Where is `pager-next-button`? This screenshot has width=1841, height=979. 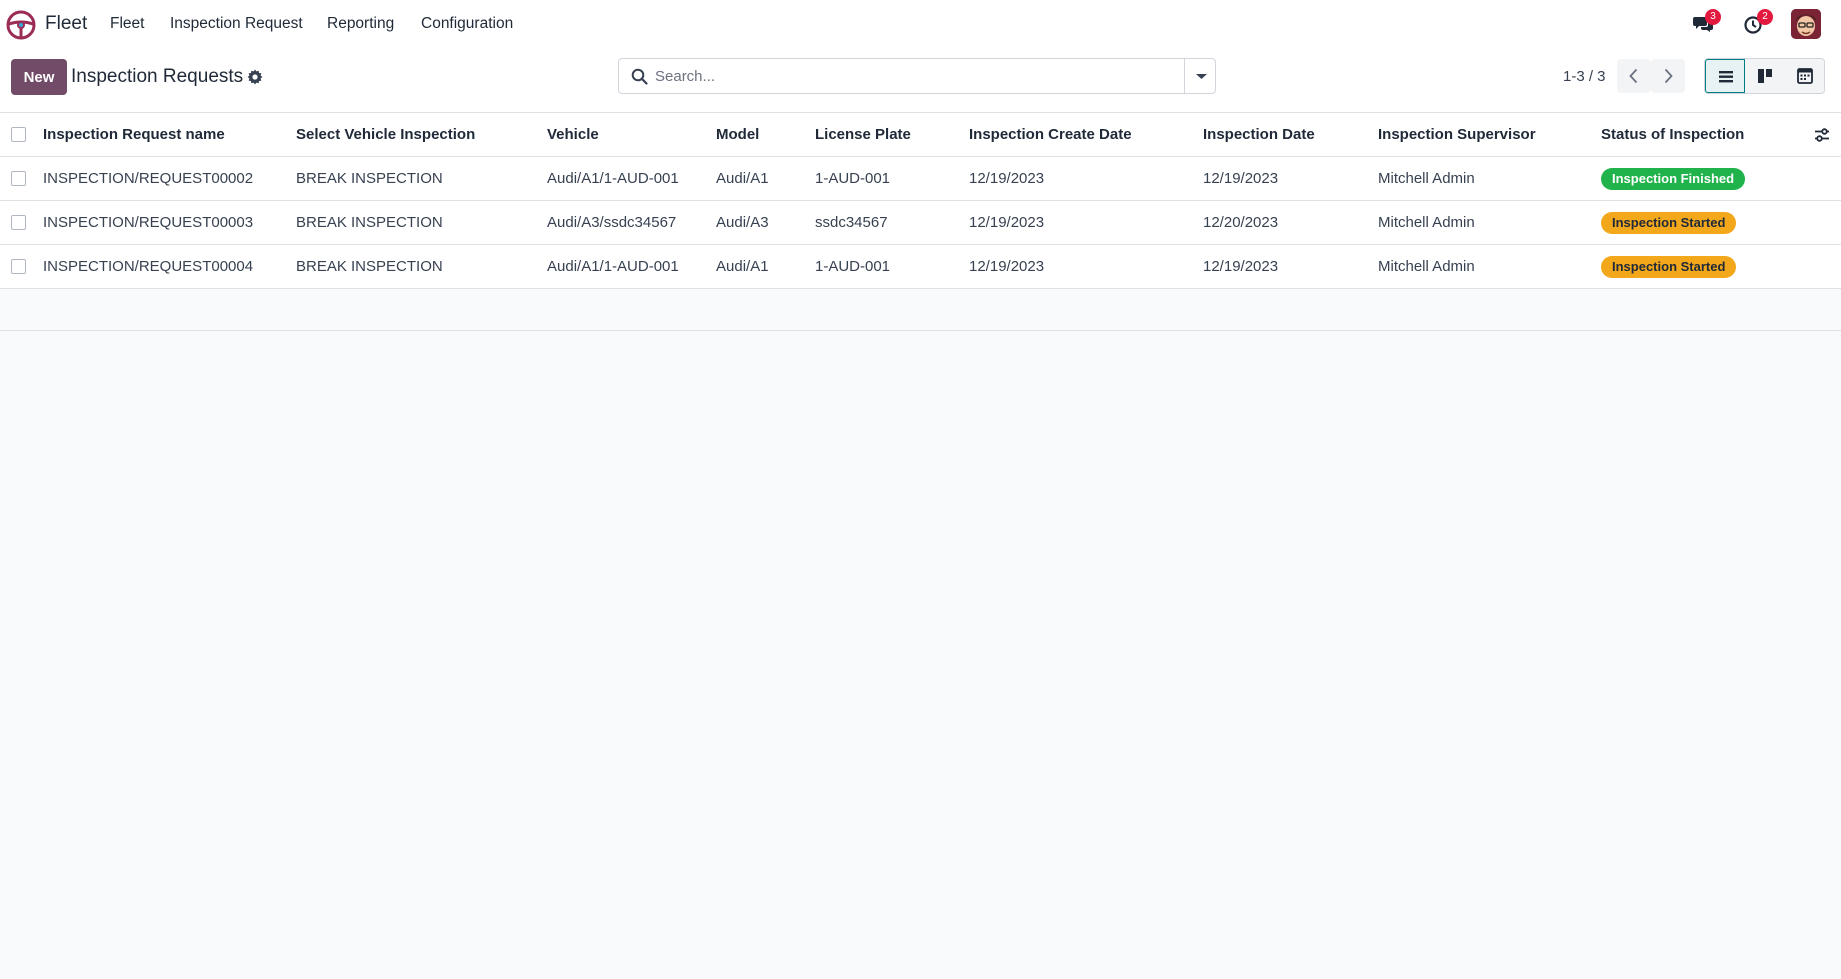 pager-next-button is located at coordinates (1668, 76).